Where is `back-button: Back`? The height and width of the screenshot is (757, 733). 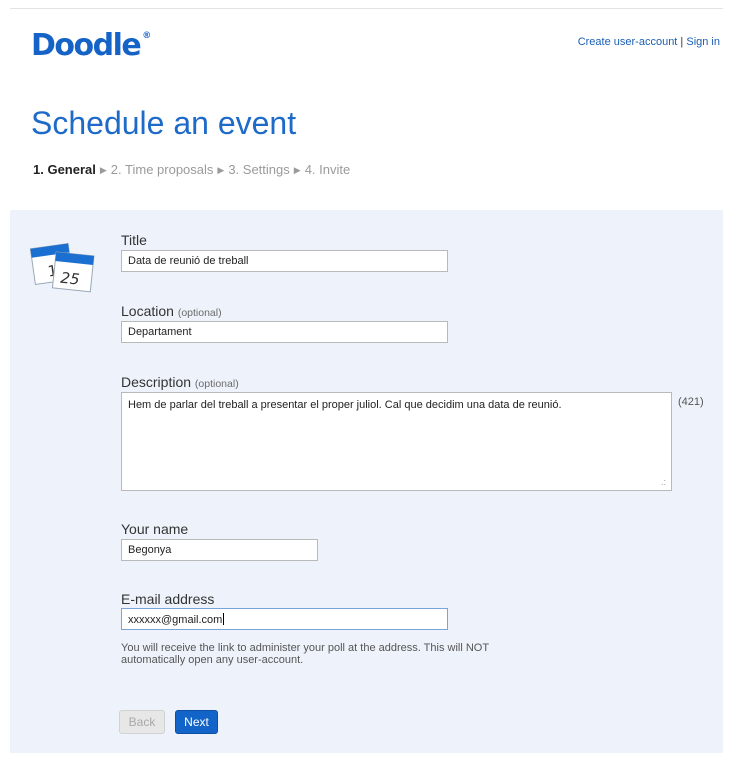 back-button: Back is located at coordinates (142, 722).